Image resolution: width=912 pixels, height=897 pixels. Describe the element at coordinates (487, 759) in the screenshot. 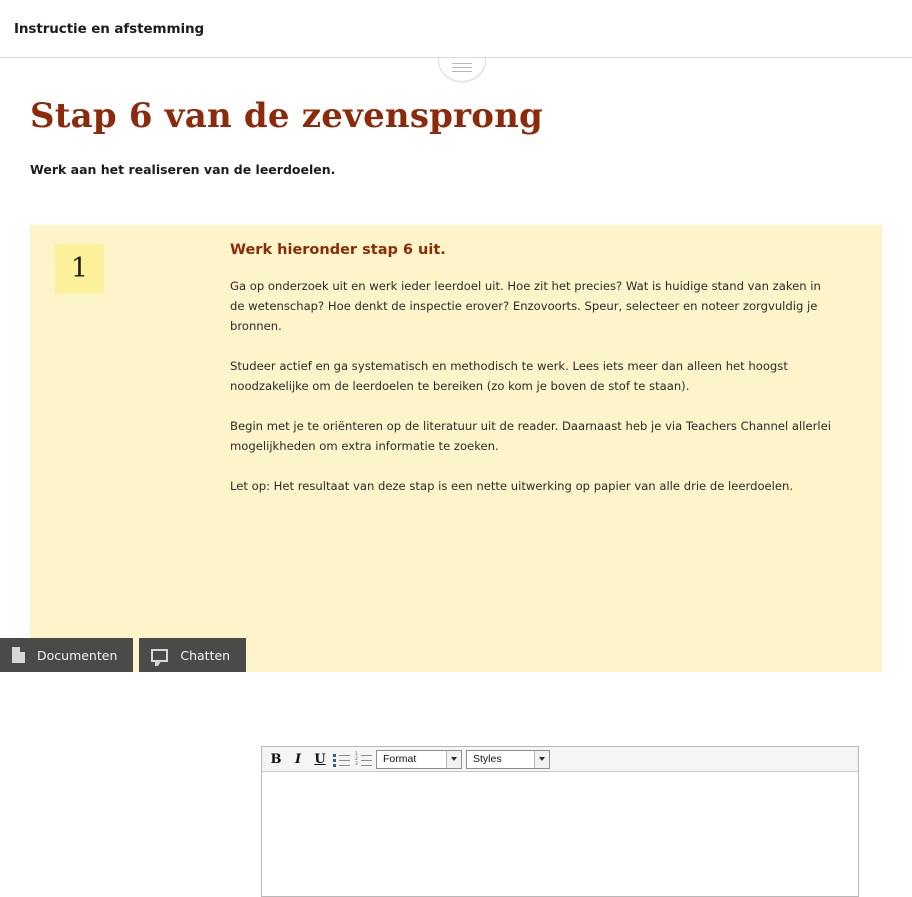

I see `styles-select-value: Styles` at that location.